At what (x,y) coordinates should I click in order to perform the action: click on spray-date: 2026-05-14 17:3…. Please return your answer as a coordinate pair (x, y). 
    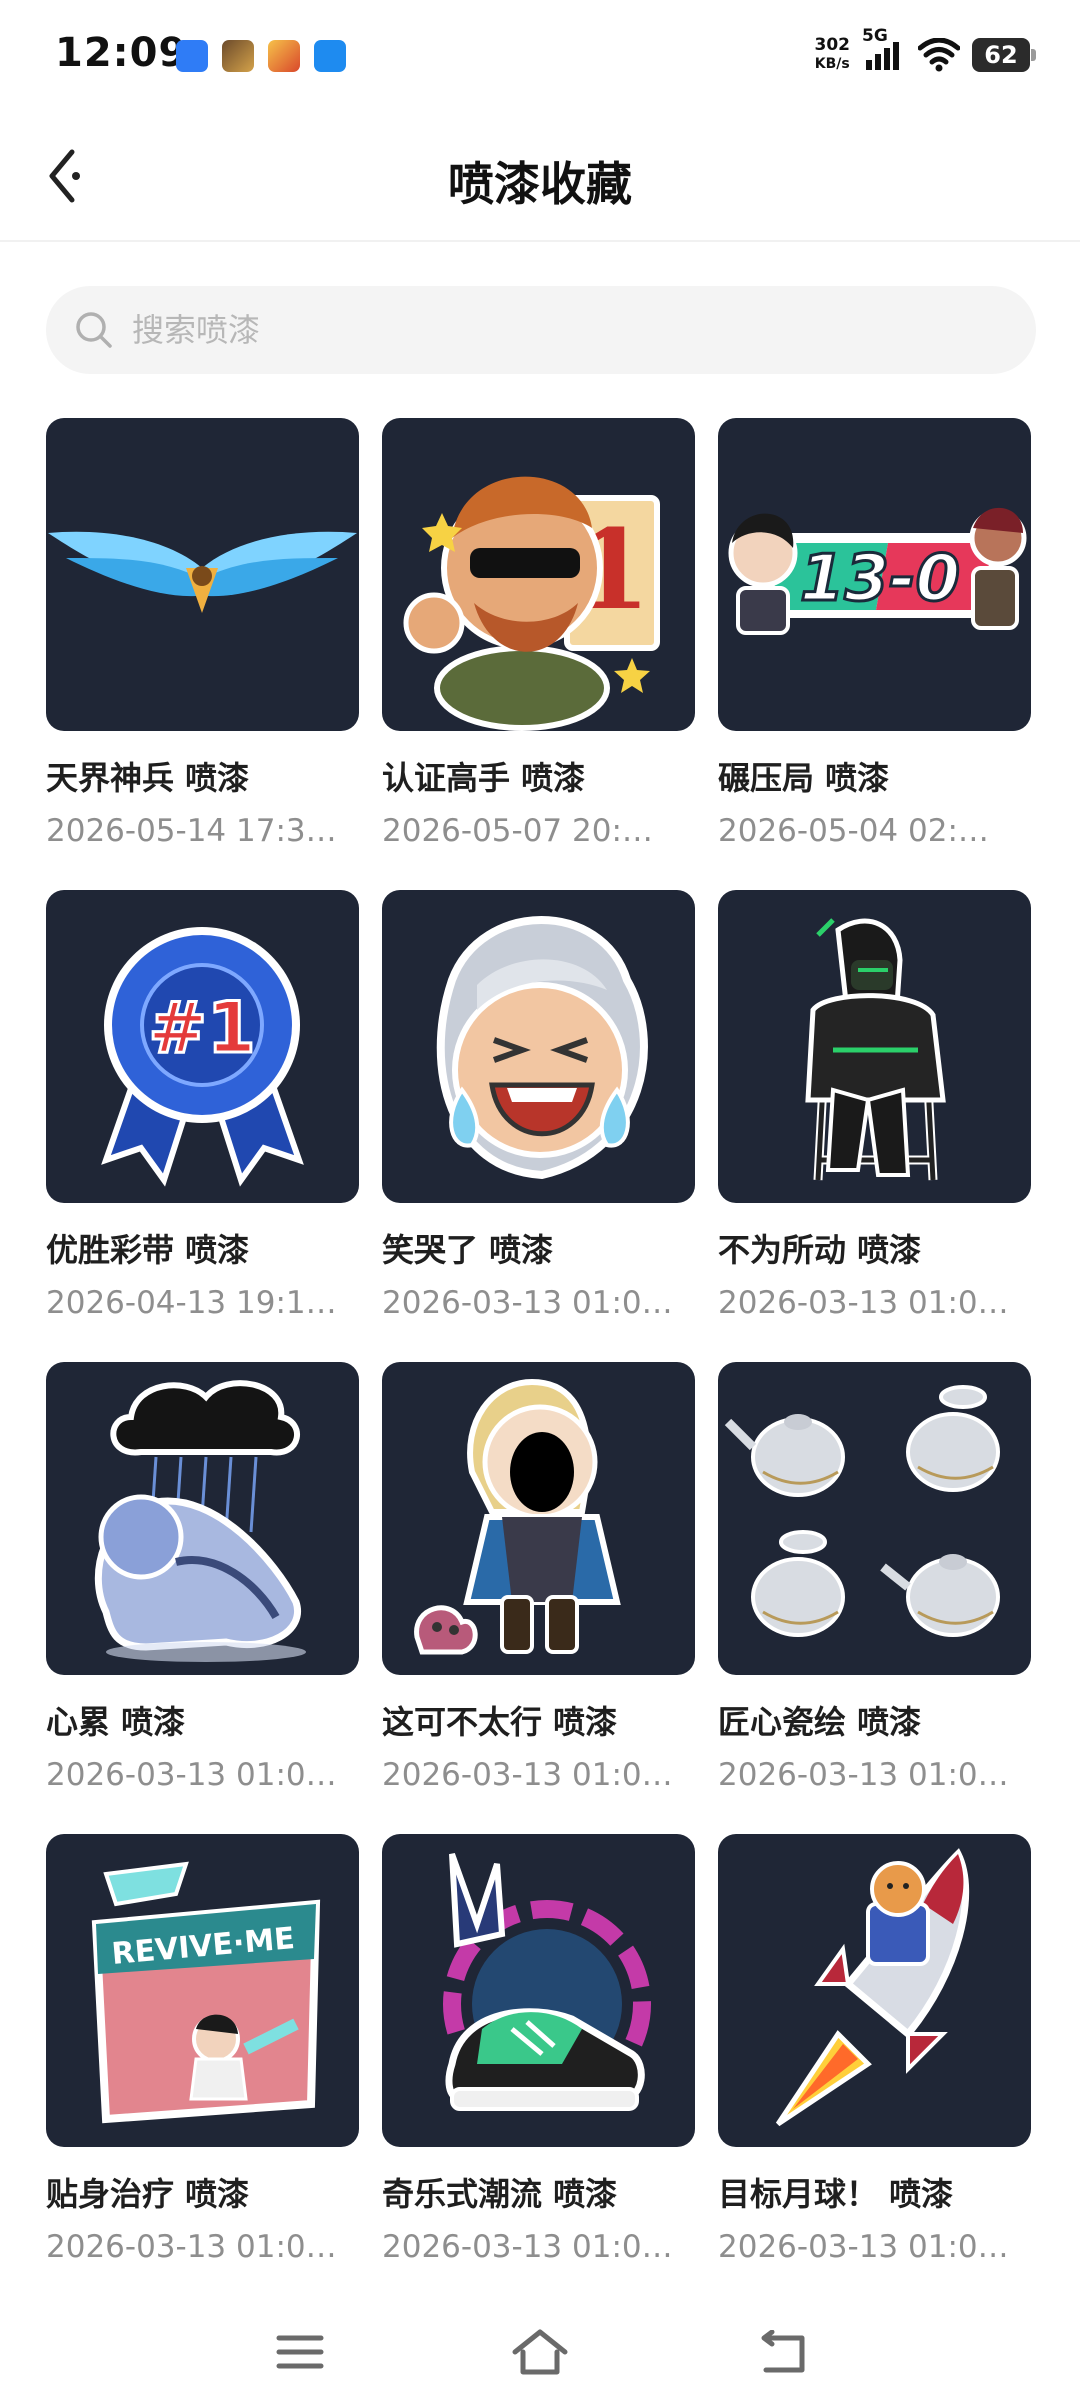
    Looking at the image, I should click on (191, 831).